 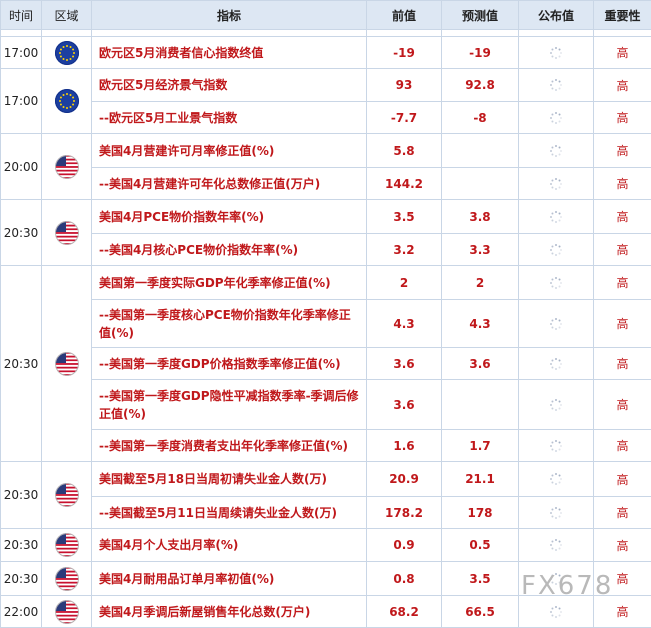 What do you see at coordinates (229, 15) in the screenshot?
I see `header-indicator: 指标` at bounding box center [229, 15].